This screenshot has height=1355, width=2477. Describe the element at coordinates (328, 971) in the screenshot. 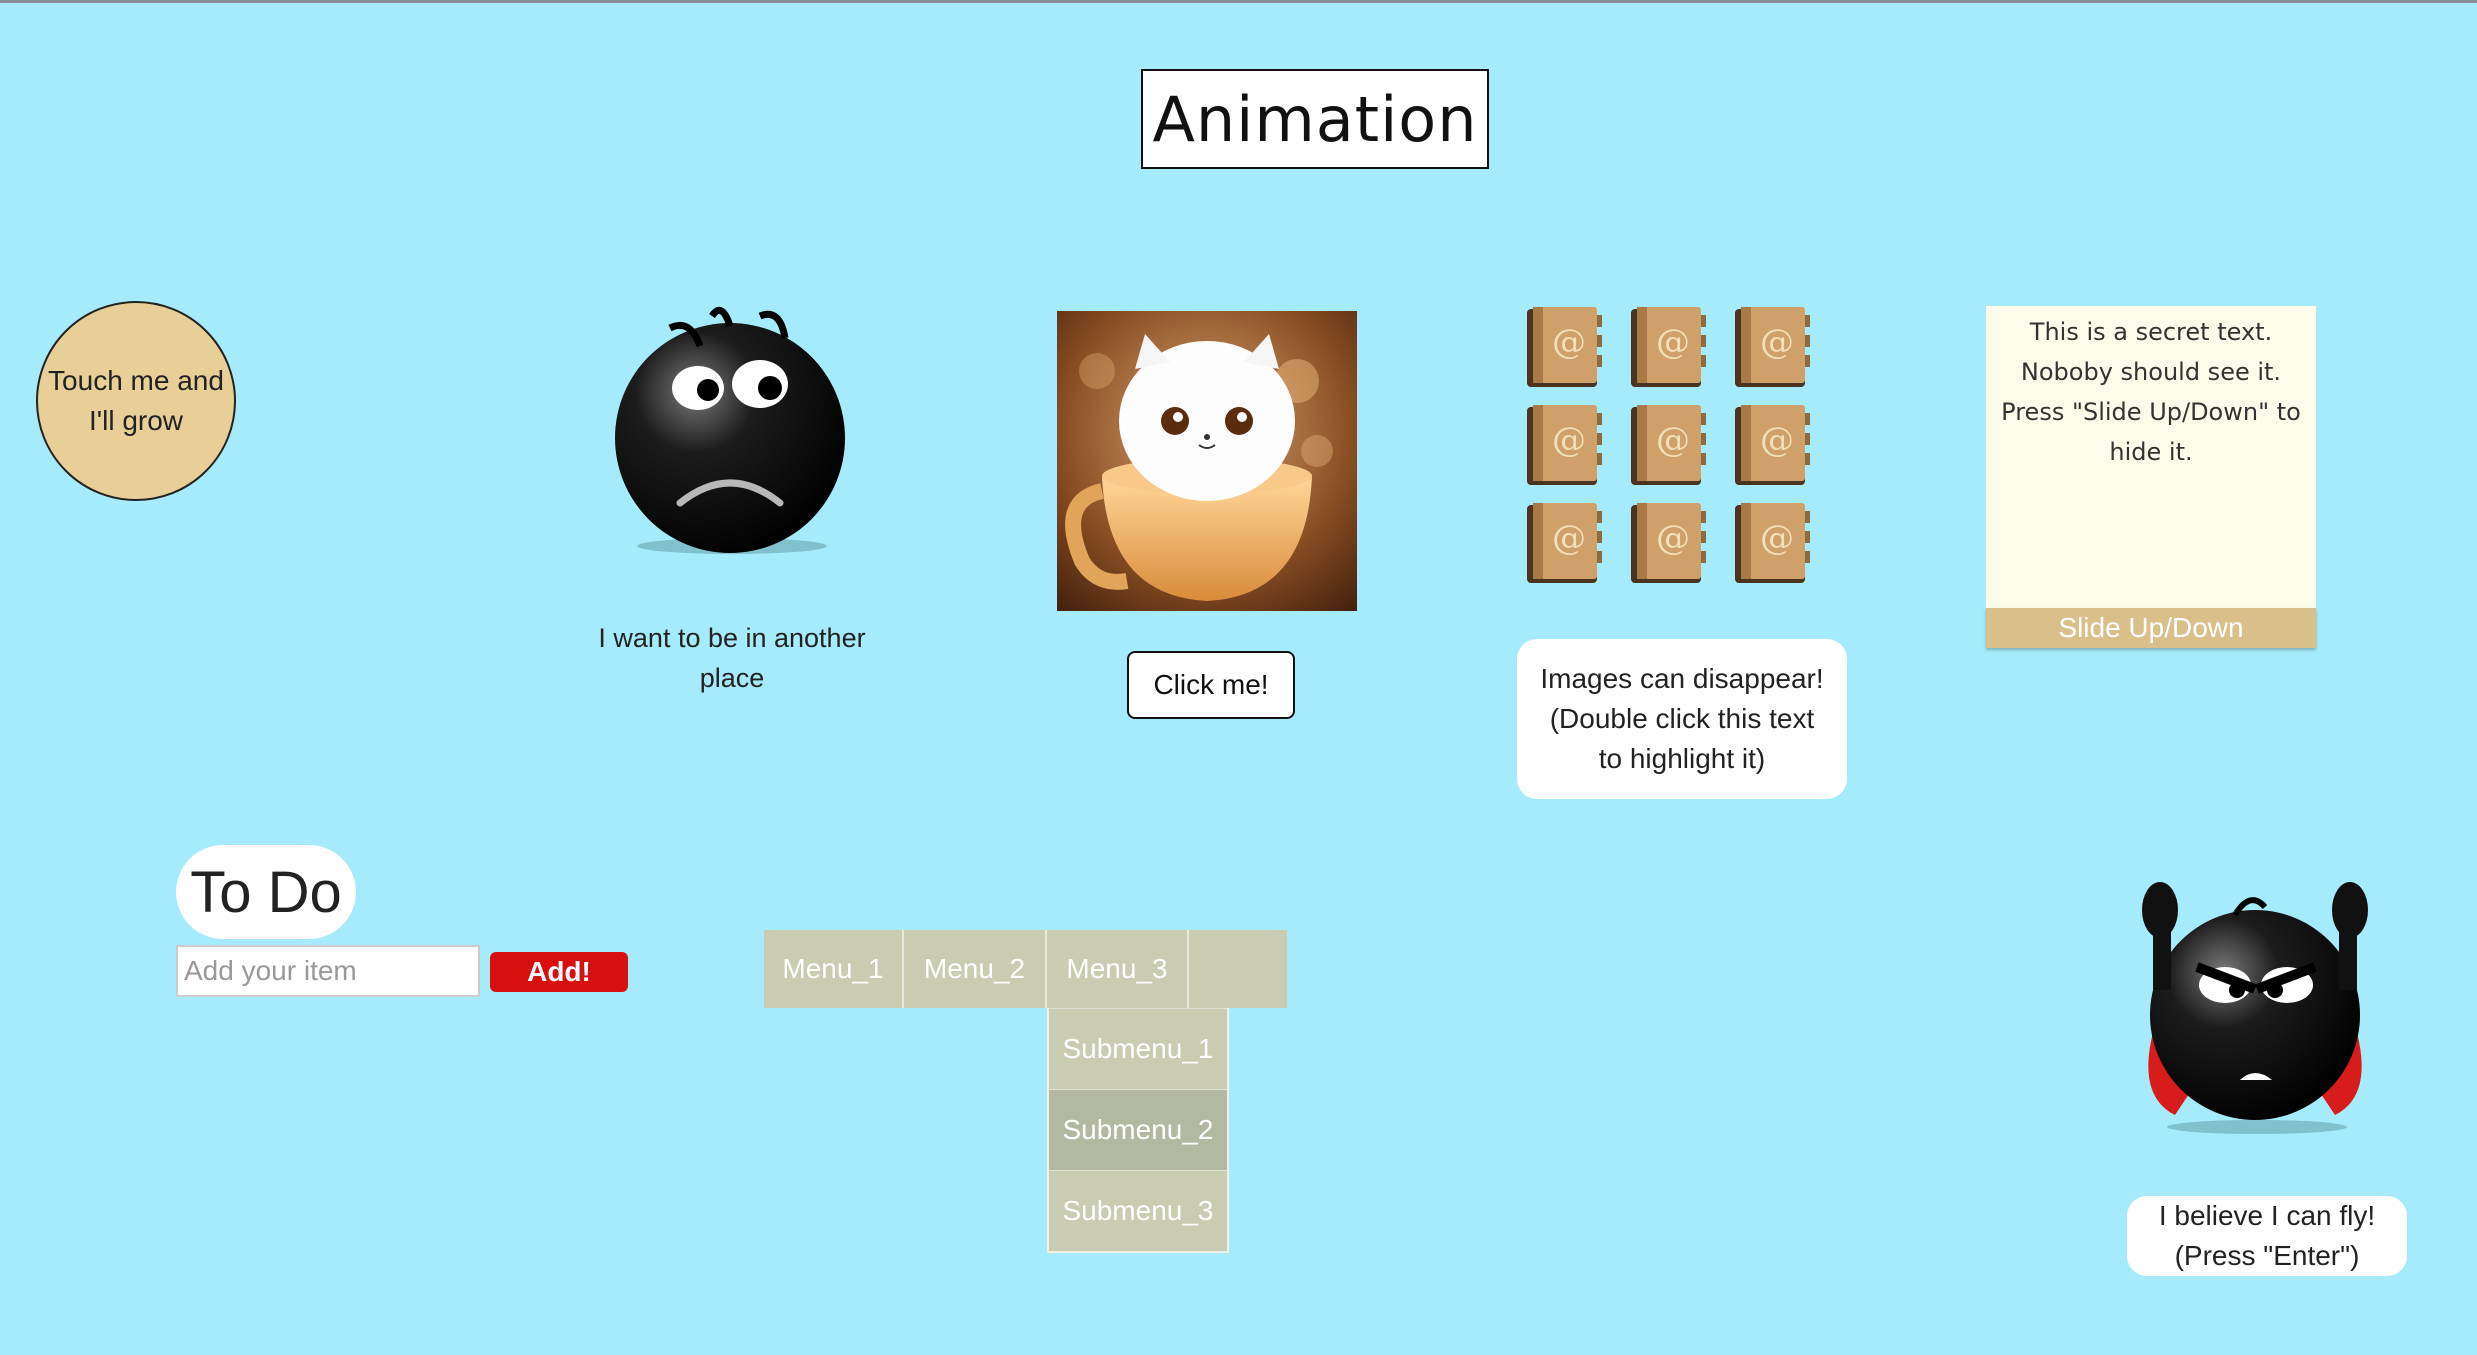

I see `todo-item-input` at that location.